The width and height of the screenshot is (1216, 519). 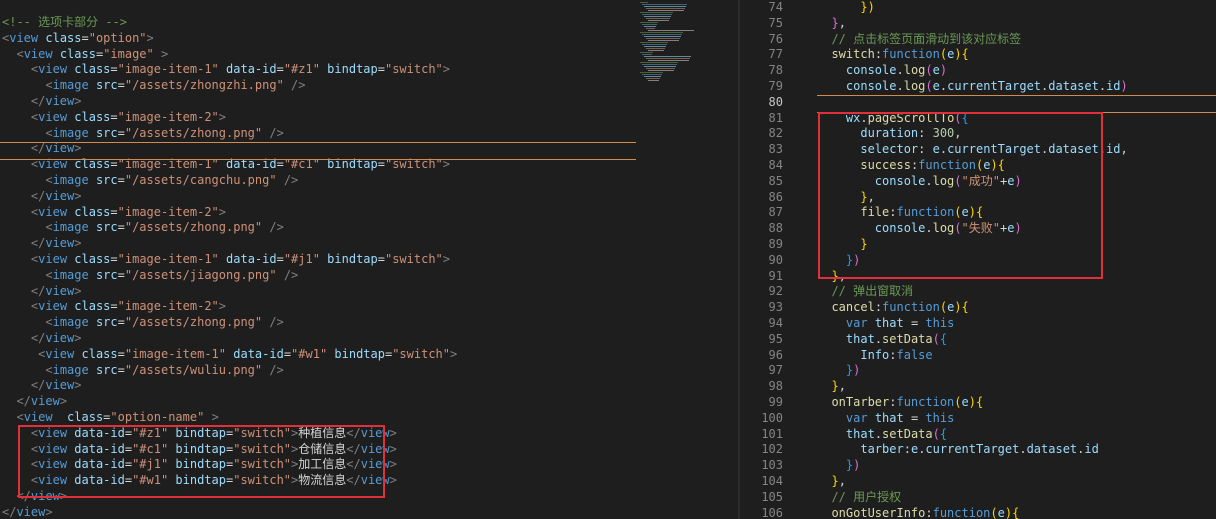 What do you see at coordinates (934, 387) in the screenshot?
I see `code-line: 98 },` at bounding box center [934, 387].